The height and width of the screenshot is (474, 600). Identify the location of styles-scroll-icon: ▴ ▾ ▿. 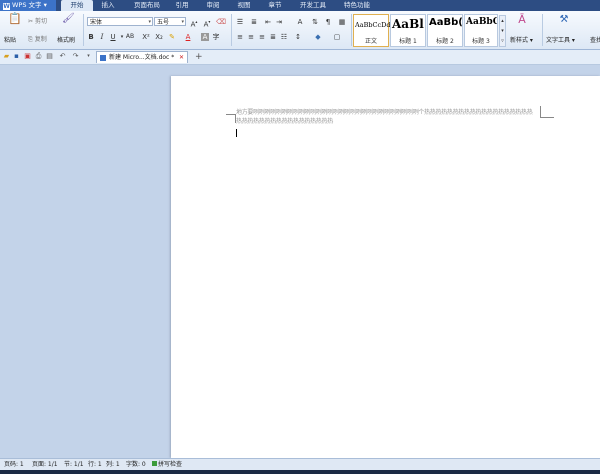
(502, 31).